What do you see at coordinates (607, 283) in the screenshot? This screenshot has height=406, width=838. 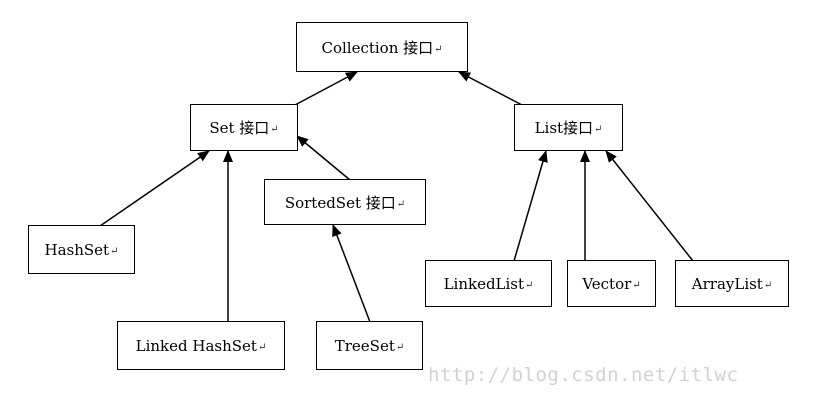 I see `node-vector-label: Vector` at bounding box center [607, 283].